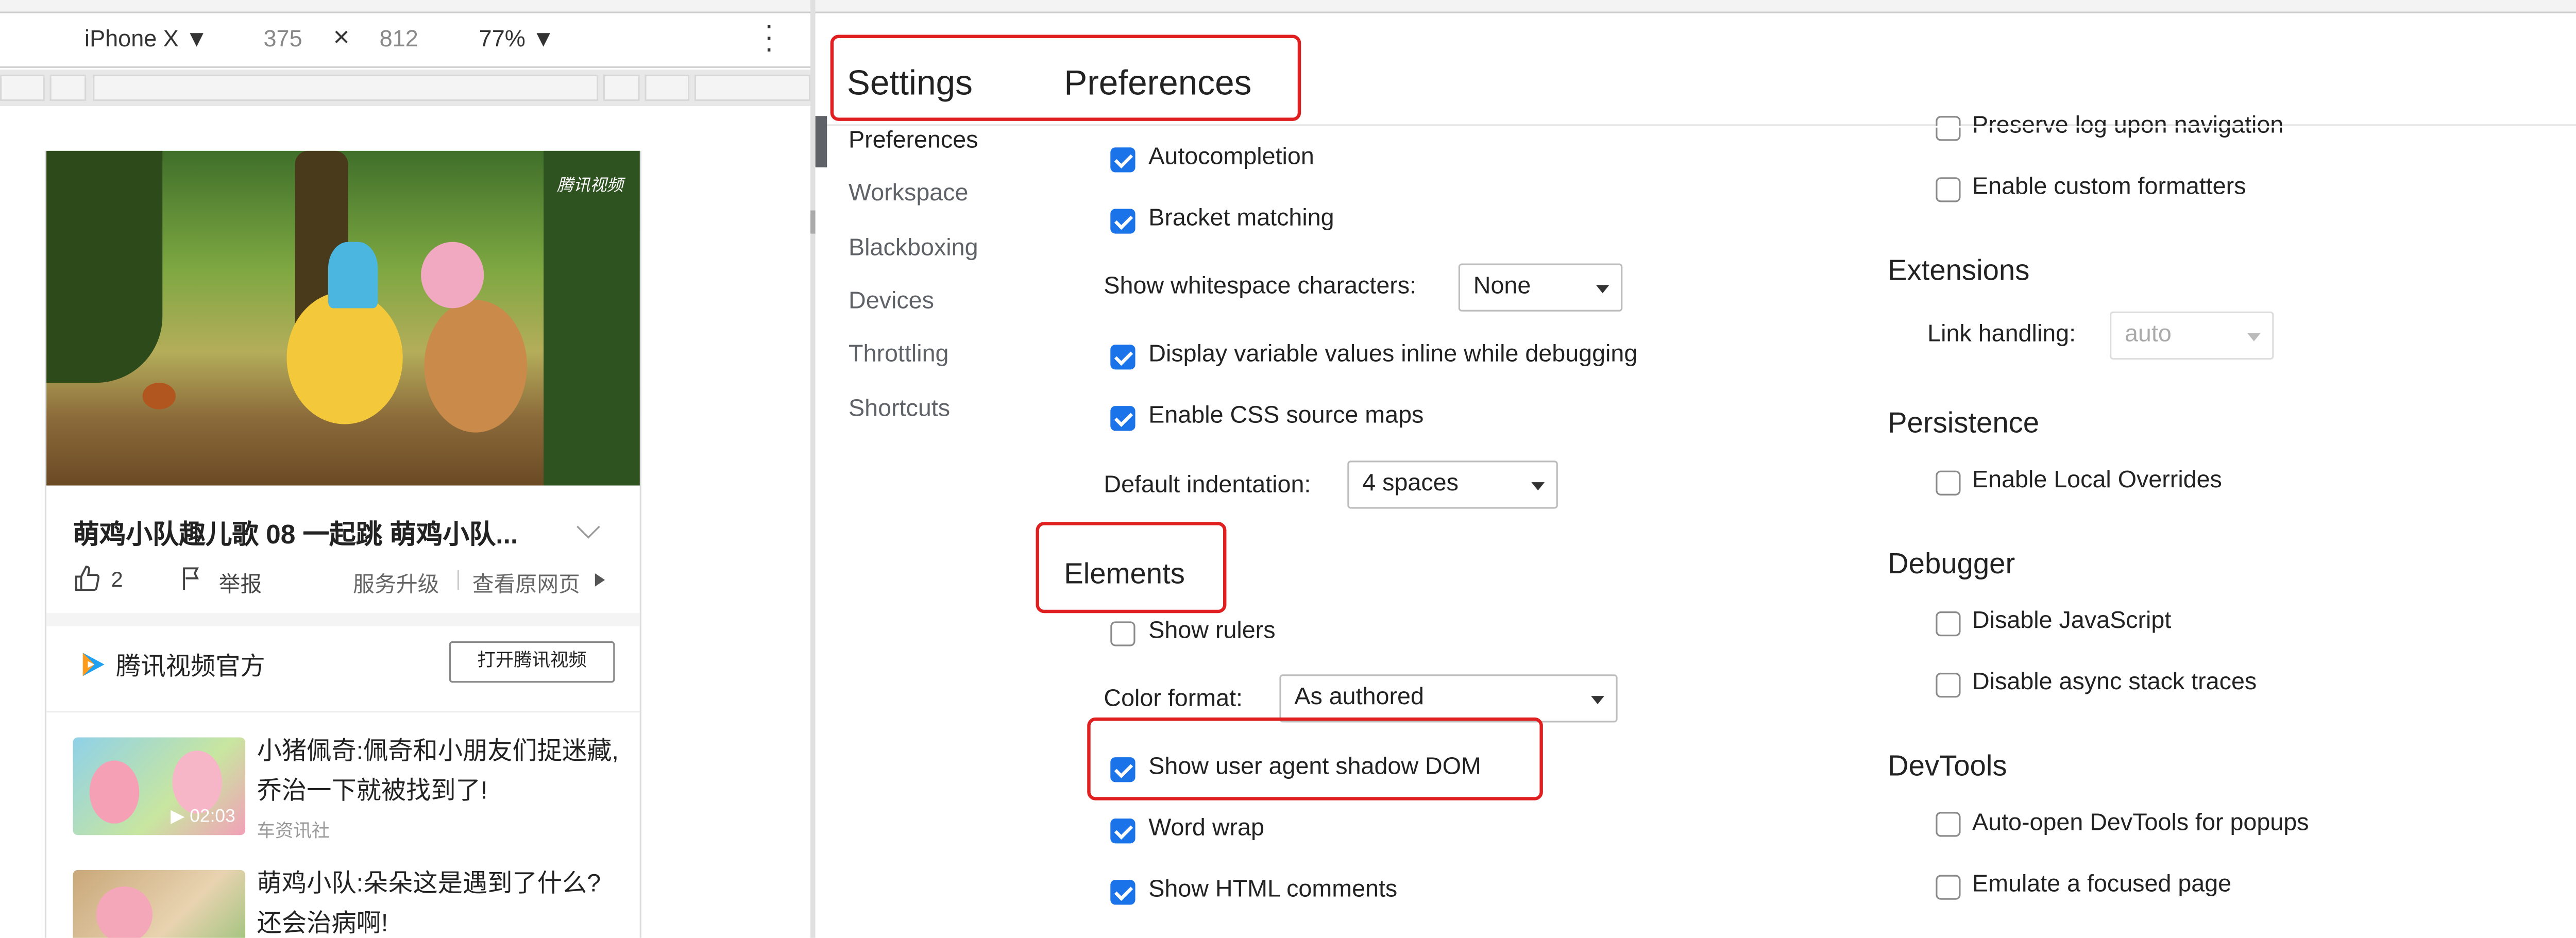  Describe the element at coordinates (146, 38) in the screenshot. I see `device-select: iPhone X ▼` at that location.